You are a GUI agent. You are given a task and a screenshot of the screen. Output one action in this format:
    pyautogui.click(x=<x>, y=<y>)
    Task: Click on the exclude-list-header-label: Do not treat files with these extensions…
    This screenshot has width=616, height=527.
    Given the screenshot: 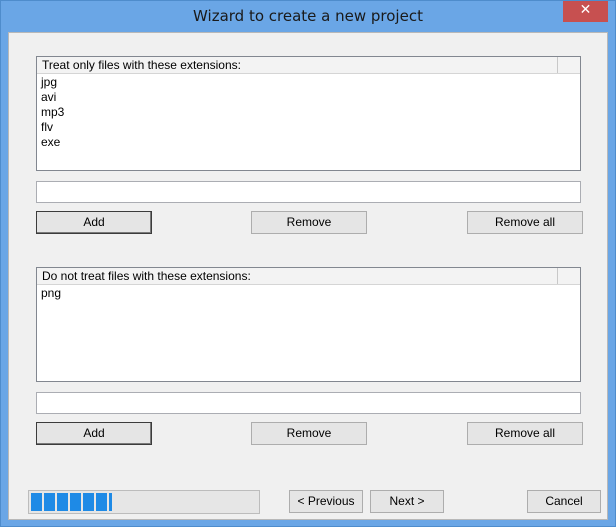 What is the action you would take?
    pyautogui.click(x=146, y=276)
    